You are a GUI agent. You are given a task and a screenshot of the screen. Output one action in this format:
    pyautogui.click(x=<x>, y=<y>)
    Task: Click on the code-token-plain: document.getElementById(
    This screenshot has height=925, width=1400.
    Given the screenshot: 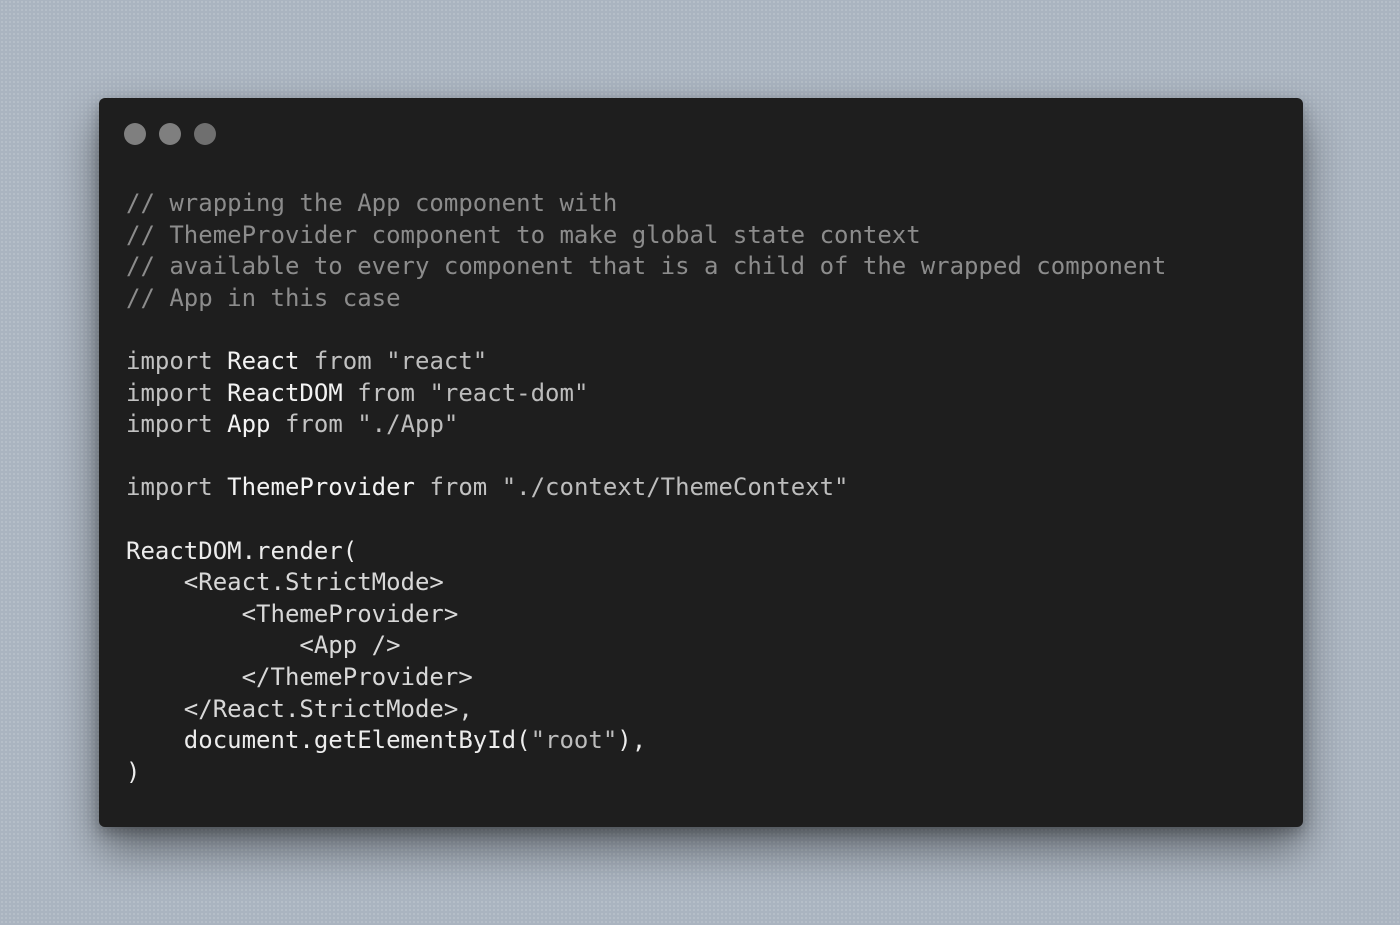 What is the action you would take?
    pyautogui.click(x=328, y=740)
    